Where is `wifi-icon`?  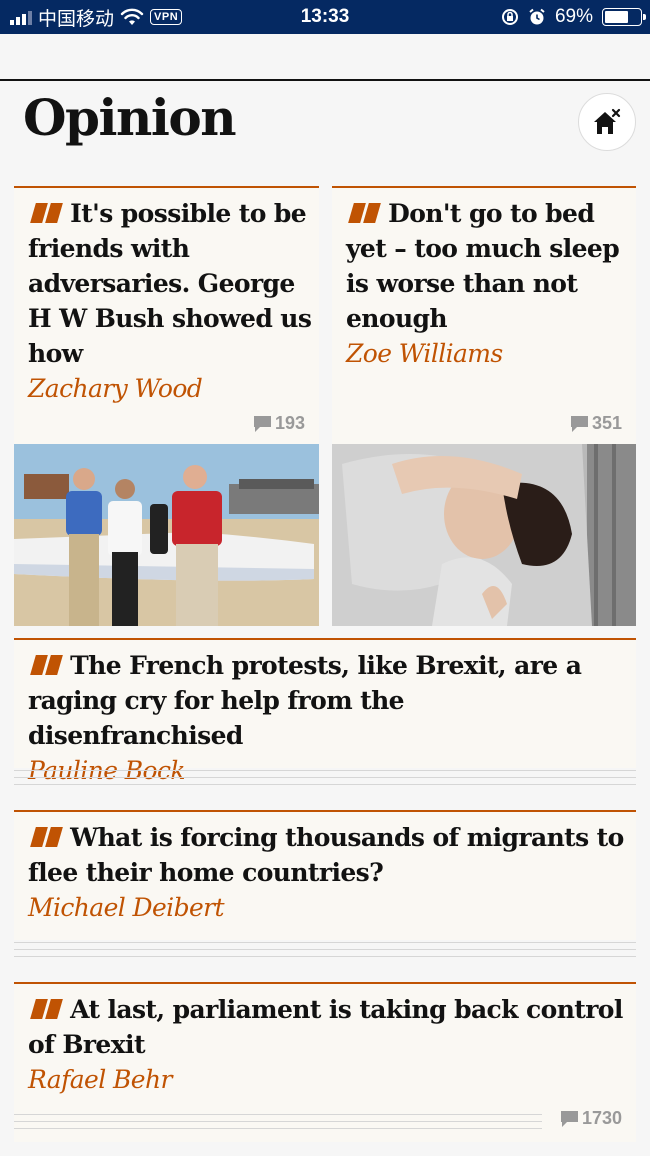
wifi-icon is located at coordinates (132, 16).